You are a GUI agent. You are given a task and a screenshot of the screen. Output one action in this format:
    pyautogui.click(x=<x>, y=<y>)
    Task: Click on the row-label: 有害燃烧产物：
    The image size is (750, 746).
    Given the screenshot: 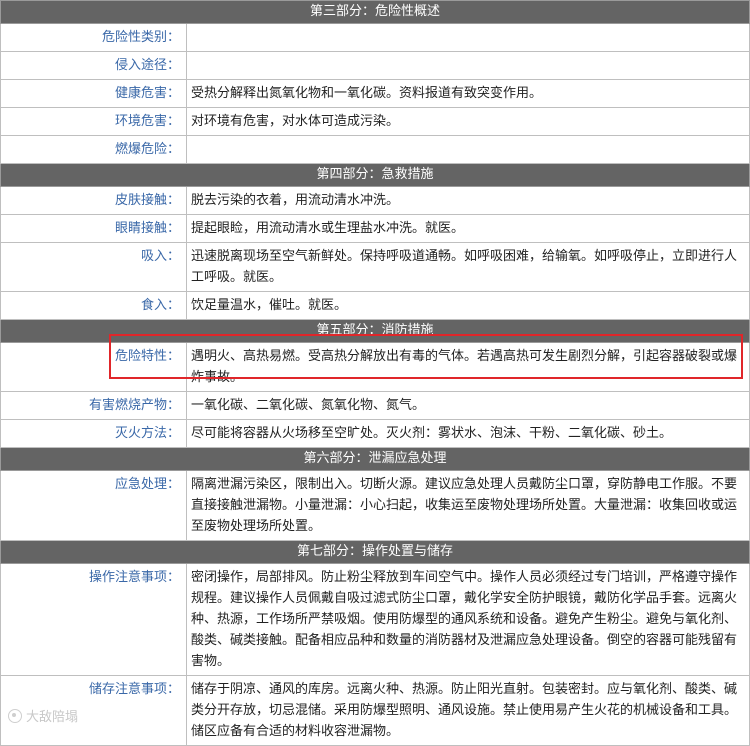 What is the action you would take?
    pyautogui.click(x=93, y=405)
    